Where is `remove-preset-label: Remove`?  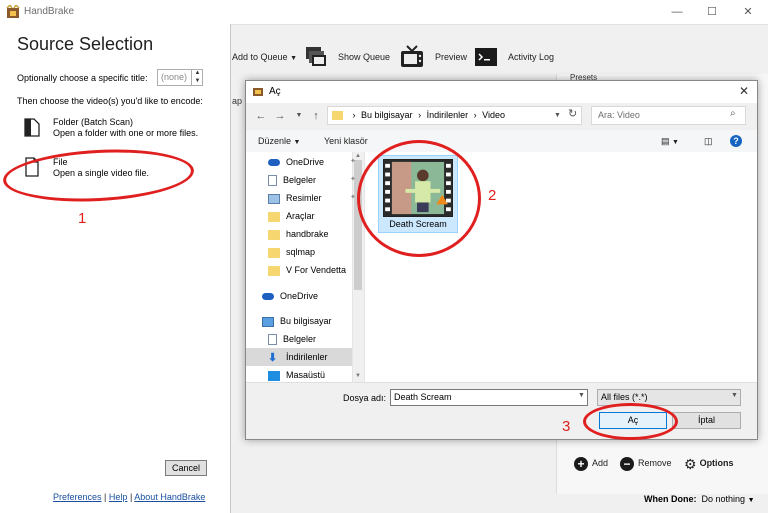
remove-preset-label: Remove is located at coordinates (655, 463).